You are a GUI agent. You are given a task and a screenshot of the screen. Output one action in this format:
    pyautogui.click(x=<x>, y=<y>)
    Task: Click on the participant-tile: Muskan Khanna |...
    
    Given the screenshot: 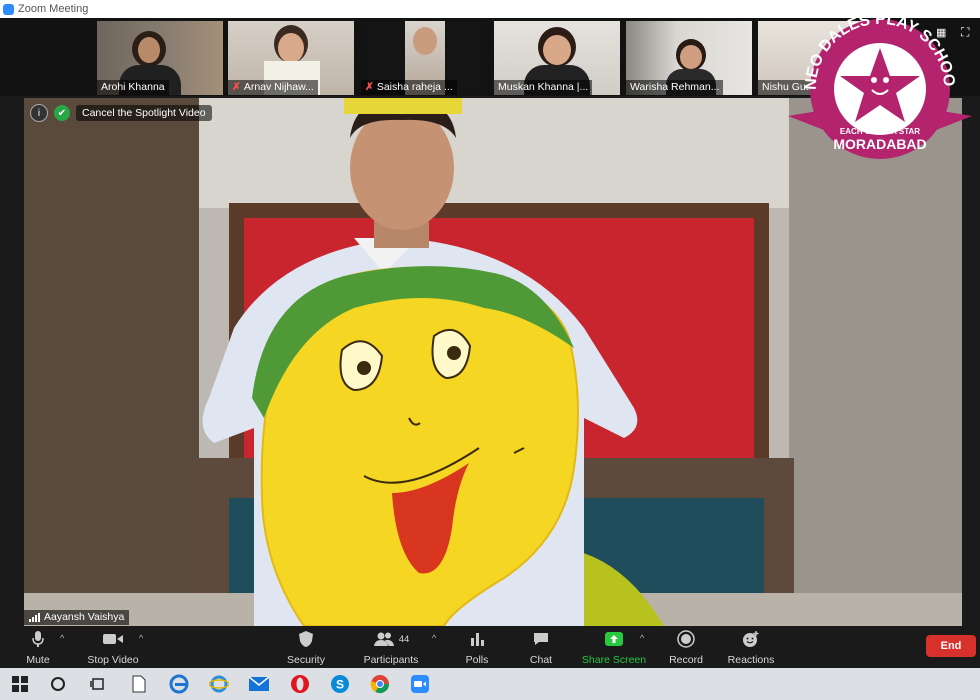 What is the action you would take?
    pyautogui.click(x=557, y=58)
    